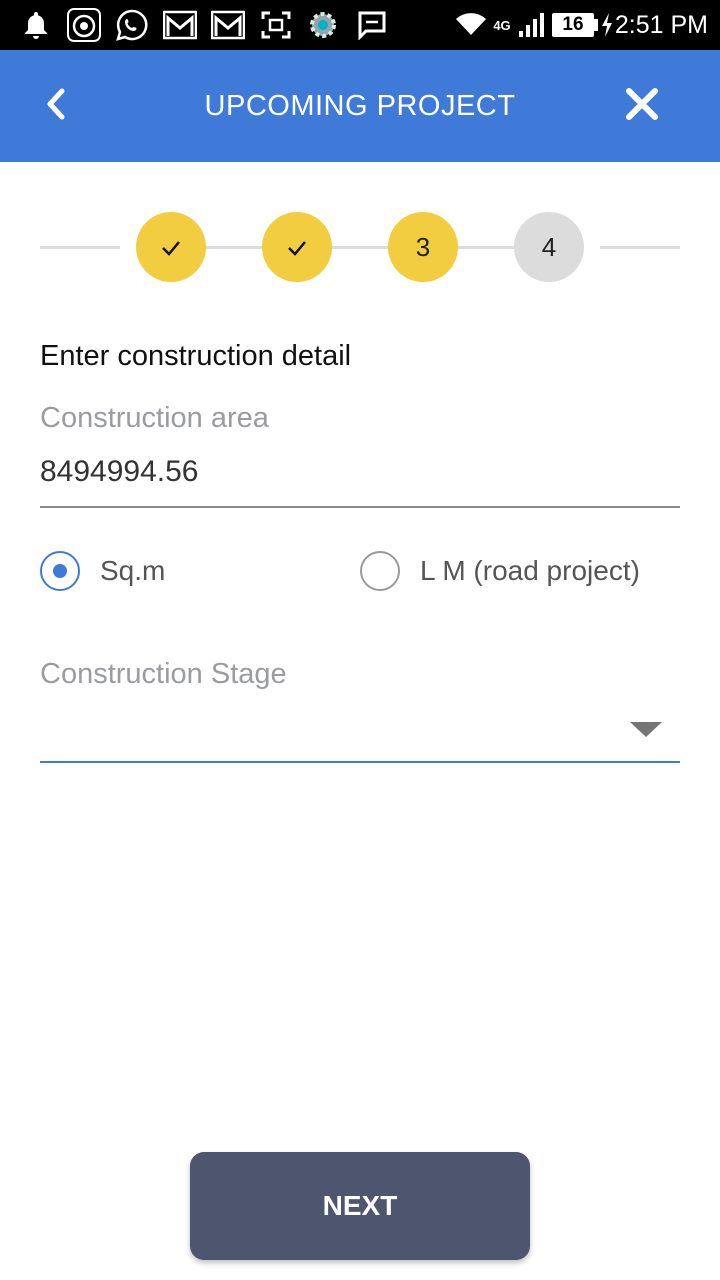 The height and width of the screenshot is (1280, 720). I want to click on app-bar: UPCOMING PROJECT, so click(360, 106).